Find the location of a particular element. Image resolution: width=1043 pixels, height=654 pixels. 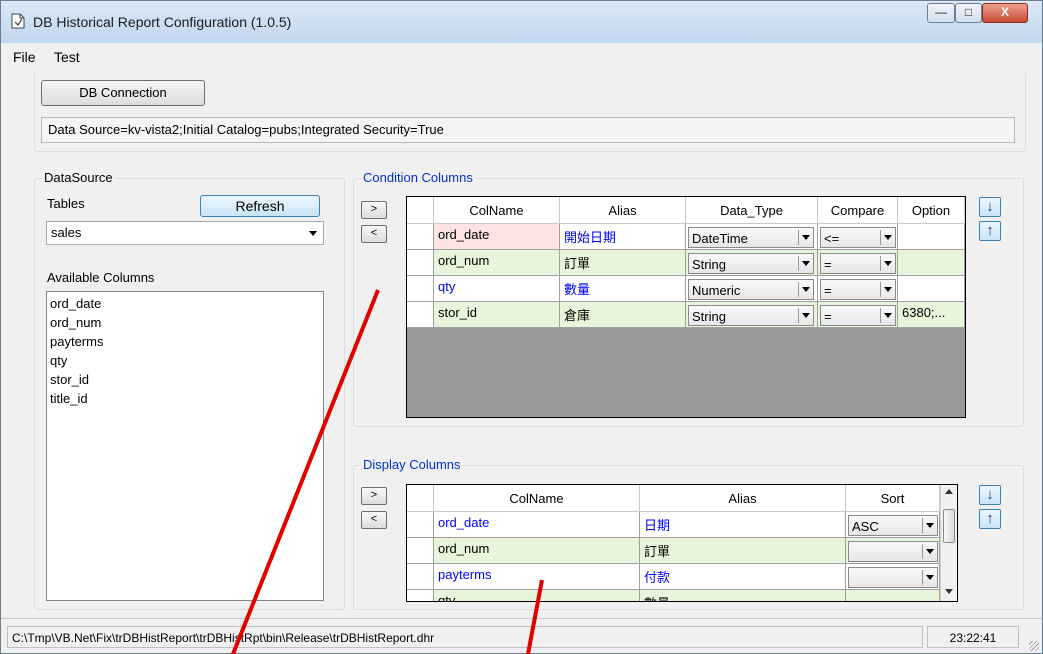

condition-colname-cell: stor_id is located at coordinates (497, 315).